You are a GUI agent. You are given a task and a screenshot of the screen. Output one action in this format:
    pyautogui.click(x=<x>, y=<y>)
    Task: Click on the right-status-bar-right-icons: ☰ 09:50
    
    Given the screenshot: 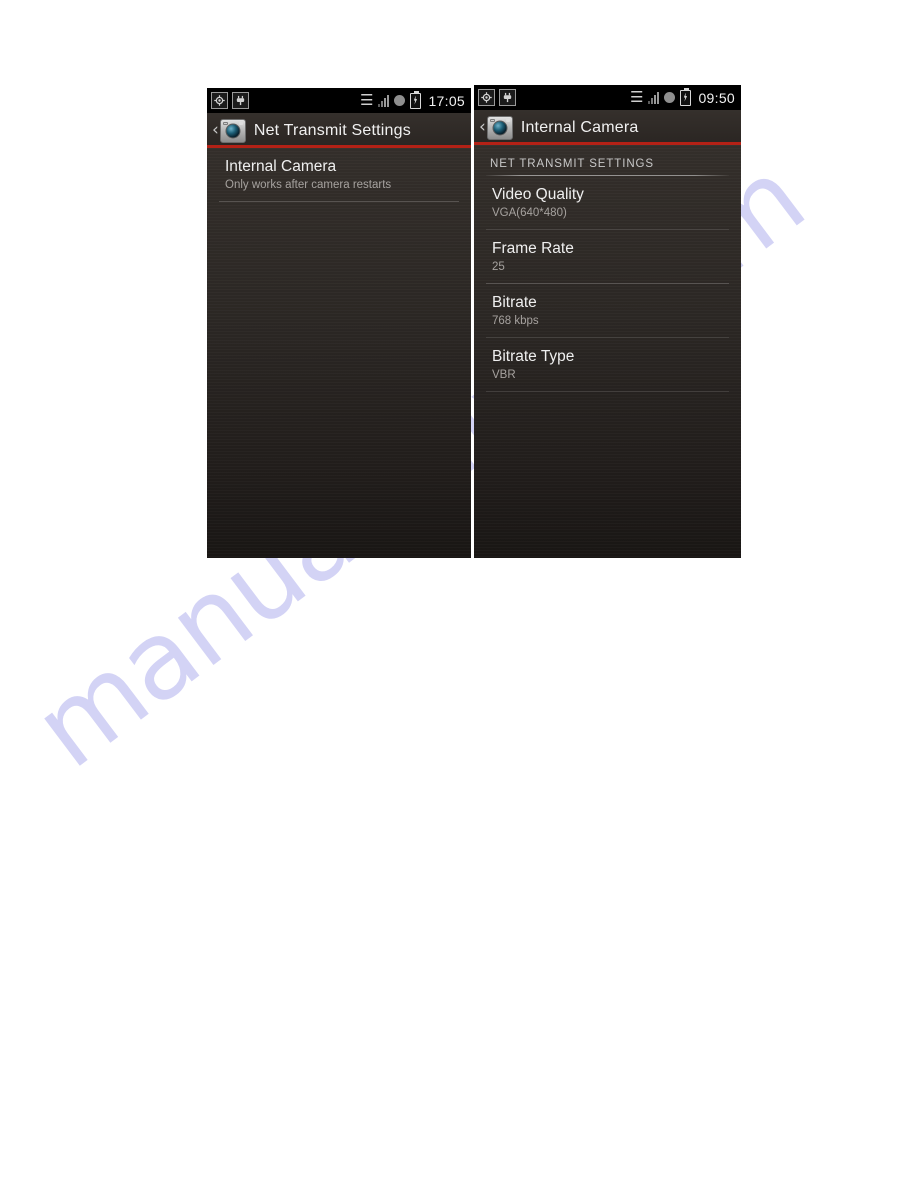 What is the action you would take?
    pyautogui.click(x=682, y=96)
    